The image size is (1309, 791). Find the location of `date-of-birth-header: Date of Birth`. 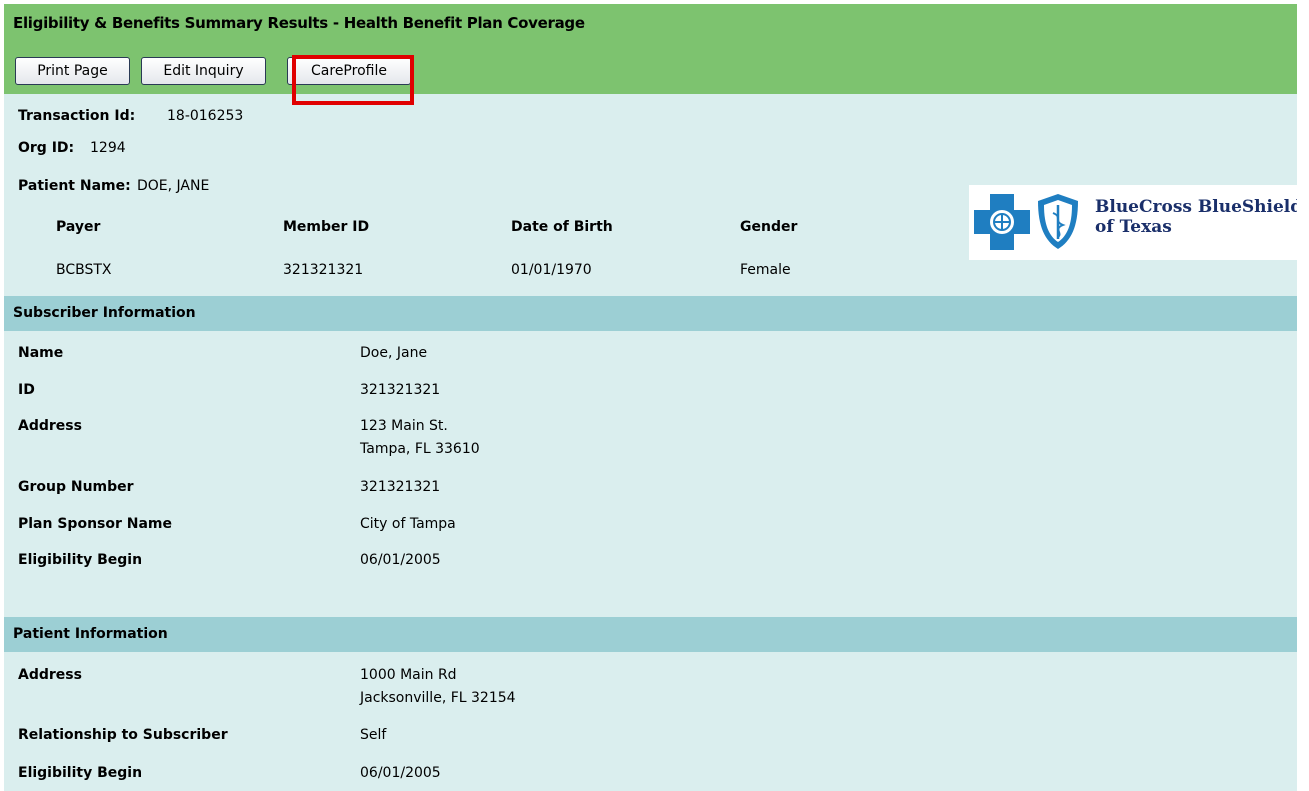

date-of-birth-header: Date of Birth is located at coordinates (562, 227).